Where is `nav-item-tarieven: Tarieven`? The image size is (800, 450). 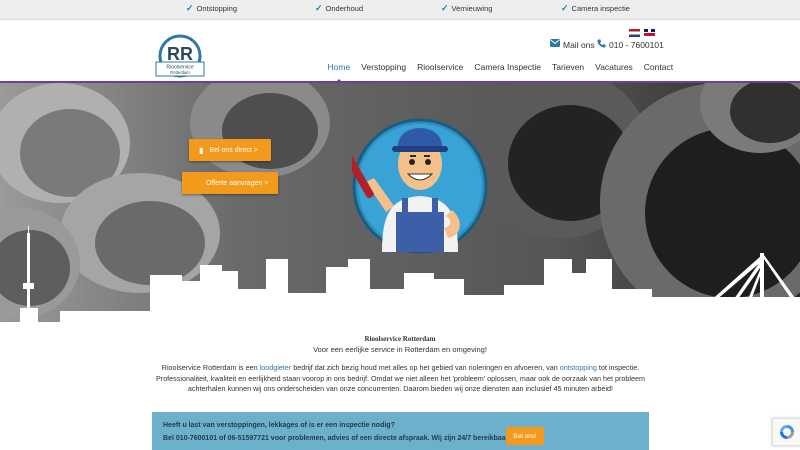 nav-item-tarieven: Tarieven is located at coordinates (568, 67).